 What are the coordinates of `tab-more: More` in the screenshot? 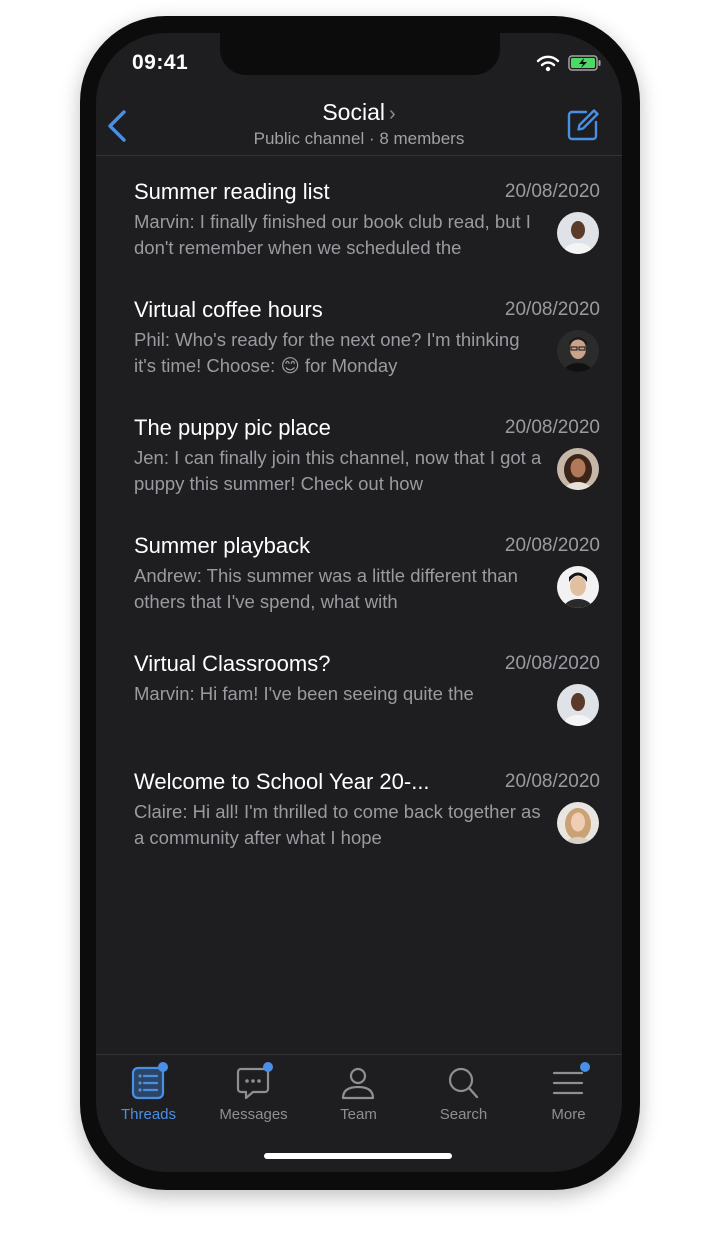 It's located at (568, 1095).